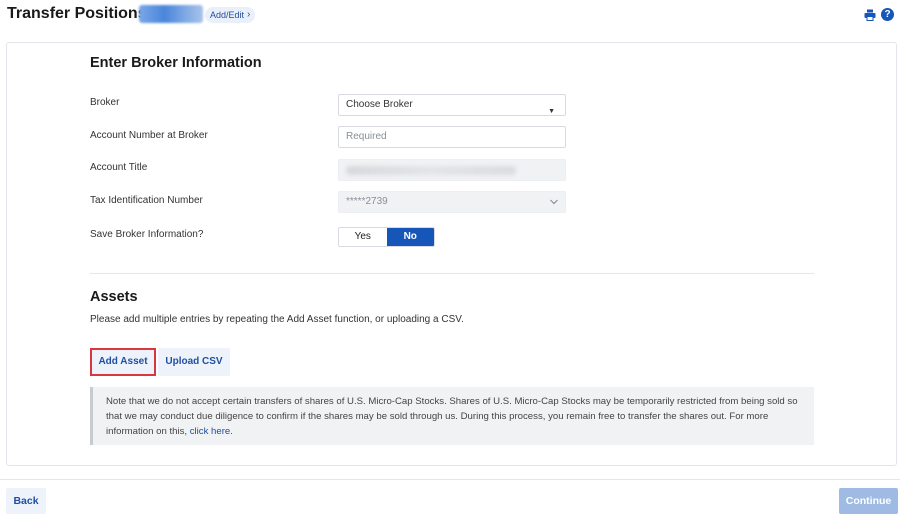 The height and width of the screenshot is (521, 900). I want to click on account-title-redacted, so click(431, 170).